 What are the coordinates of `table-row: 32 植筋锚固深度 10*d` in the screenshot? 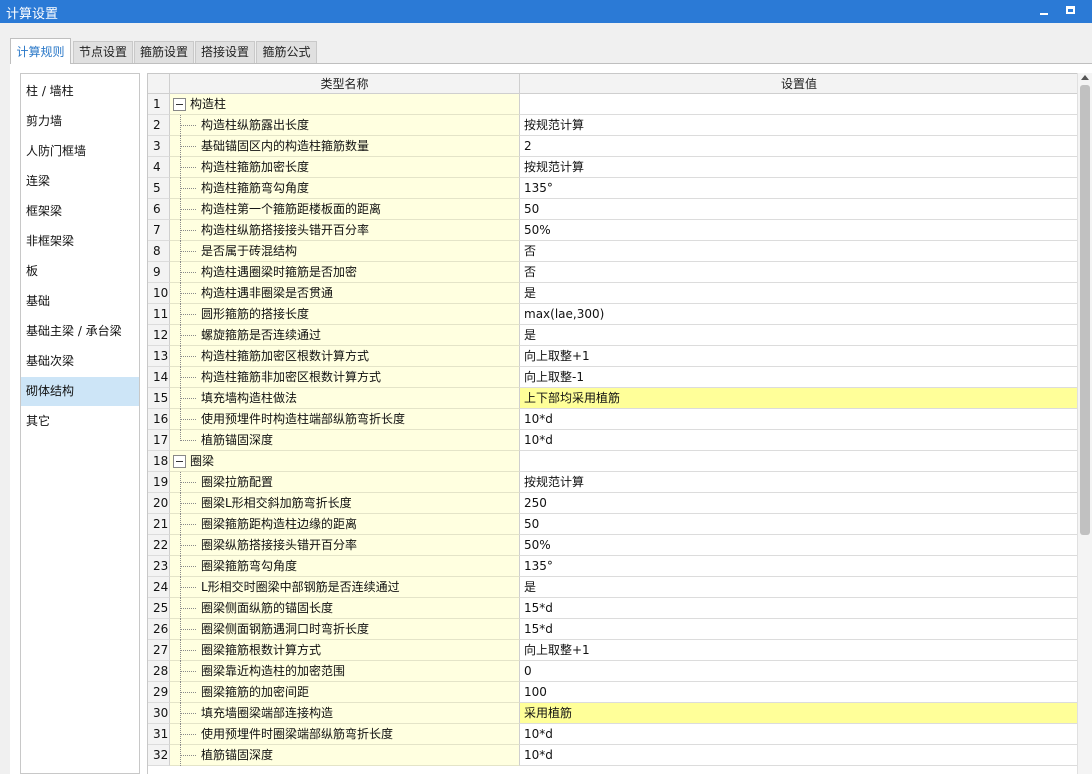 It's located at (613, 755).